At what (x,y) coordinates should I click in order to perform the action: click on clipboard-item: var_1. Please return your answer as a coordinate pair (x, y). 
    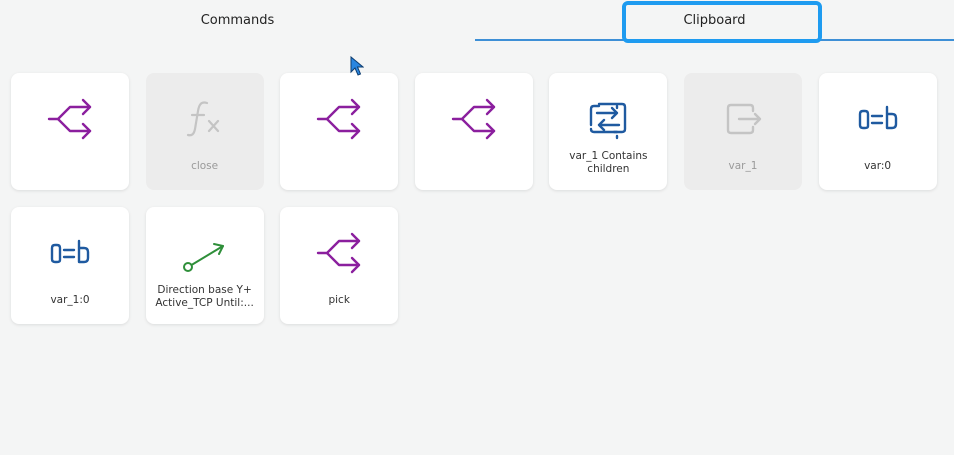
    Looking at the image, I should click on (742, 131).